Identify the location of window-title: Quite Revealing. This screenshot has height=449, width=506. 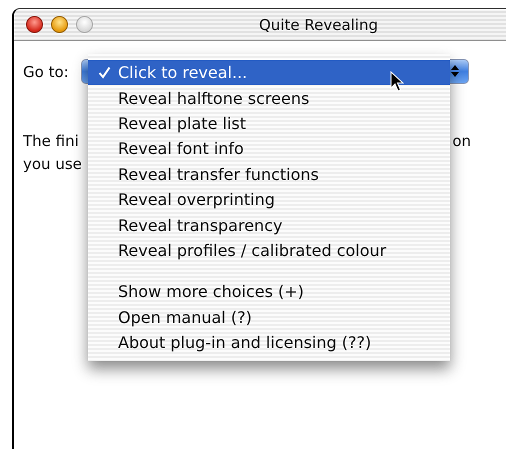
(319, 25).